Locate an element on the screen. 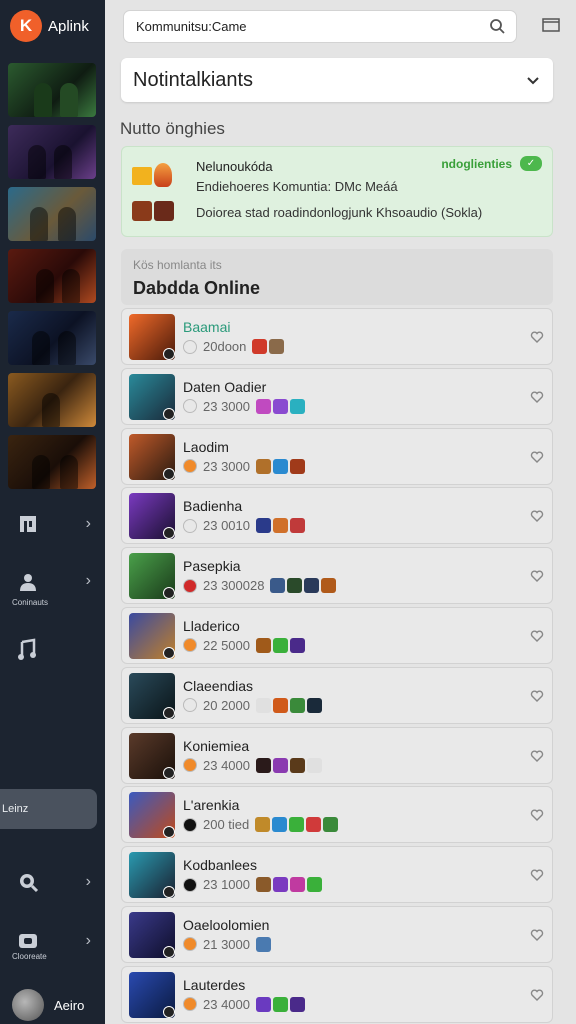 The width and height of the screenshot is (576, 1024). member-count: 20doon is located at coordinates (225, 346).